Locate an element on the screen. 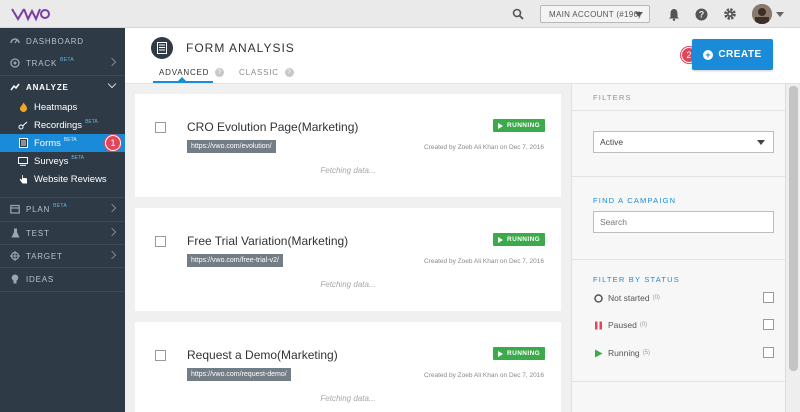 The height and width of the screenshot is (412, 800). hand-icon is located at coordinates (23, 179).